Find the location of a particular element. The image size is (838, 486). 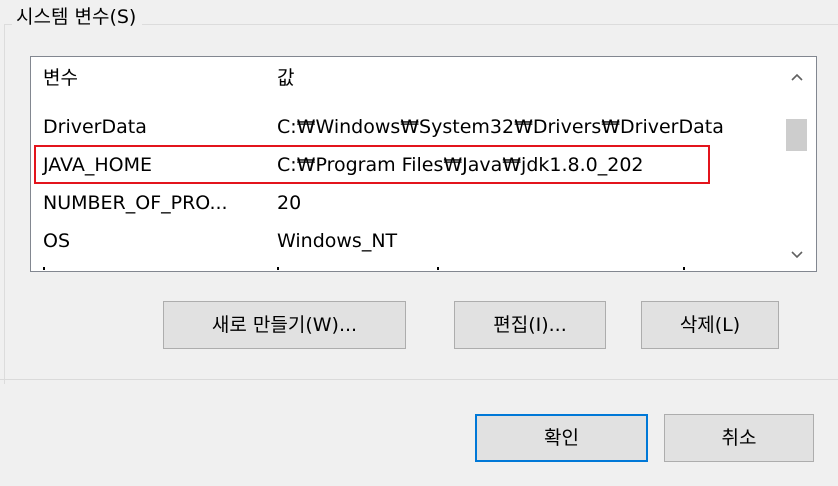

variable-value: Windows_NT is located at coordinates (337, 241).